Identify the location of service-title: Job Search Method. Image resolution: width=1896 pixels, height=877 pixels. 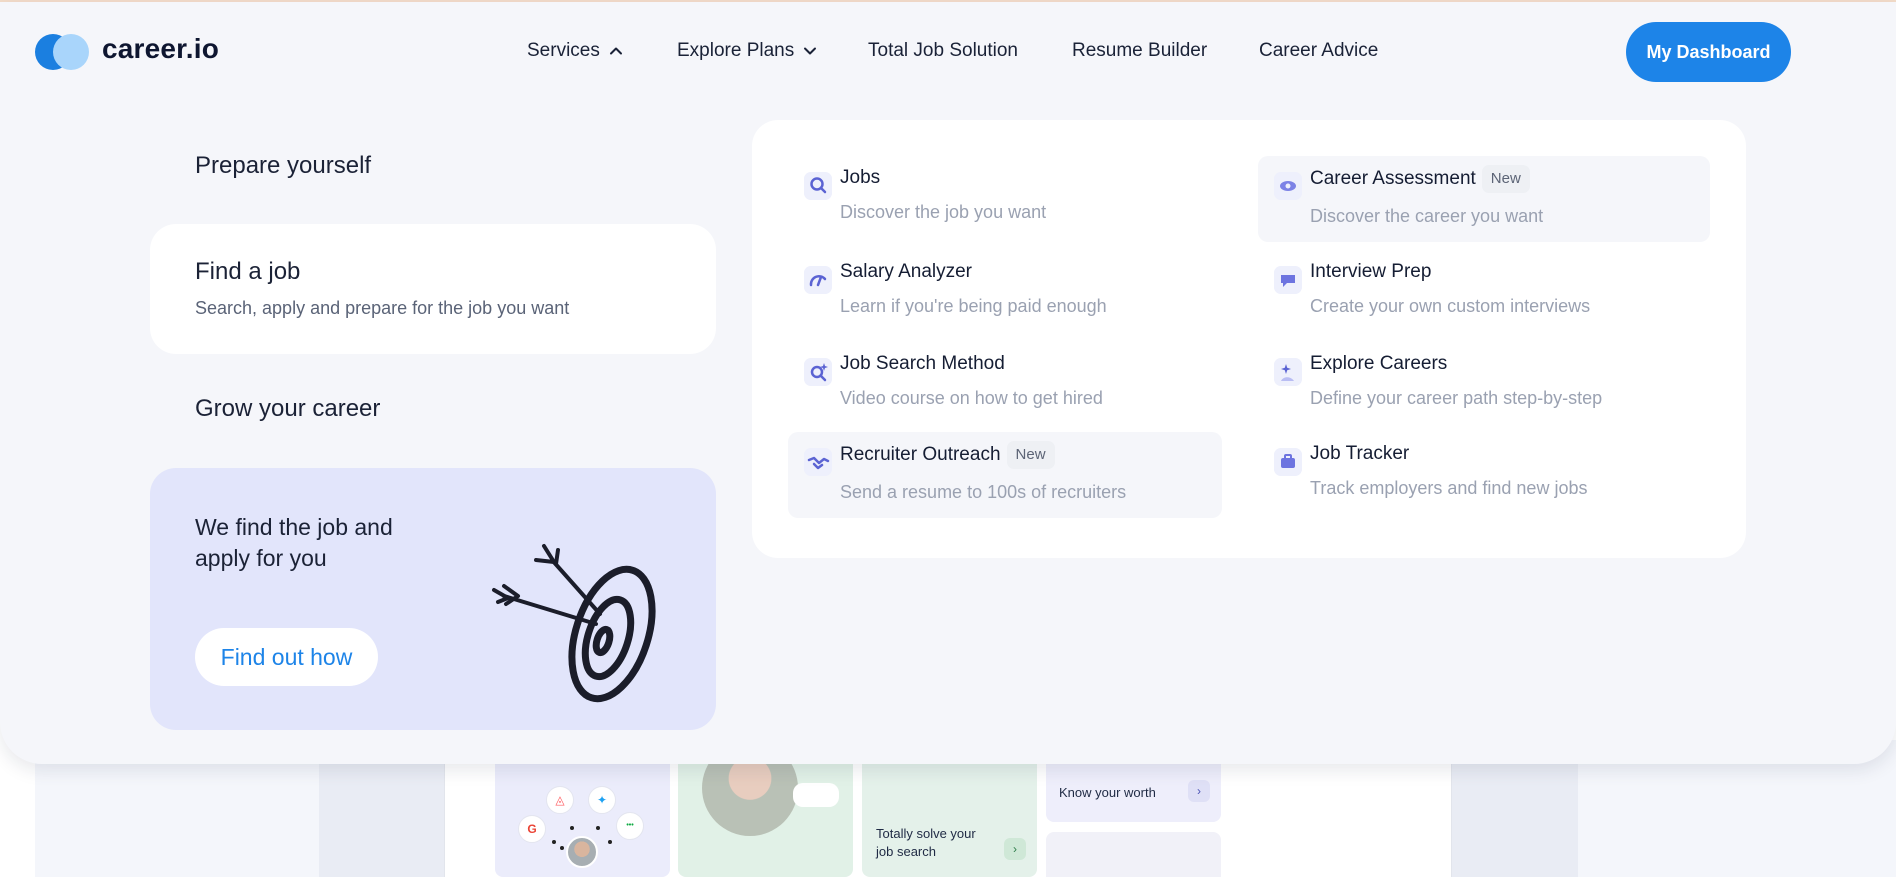
(922, 363).